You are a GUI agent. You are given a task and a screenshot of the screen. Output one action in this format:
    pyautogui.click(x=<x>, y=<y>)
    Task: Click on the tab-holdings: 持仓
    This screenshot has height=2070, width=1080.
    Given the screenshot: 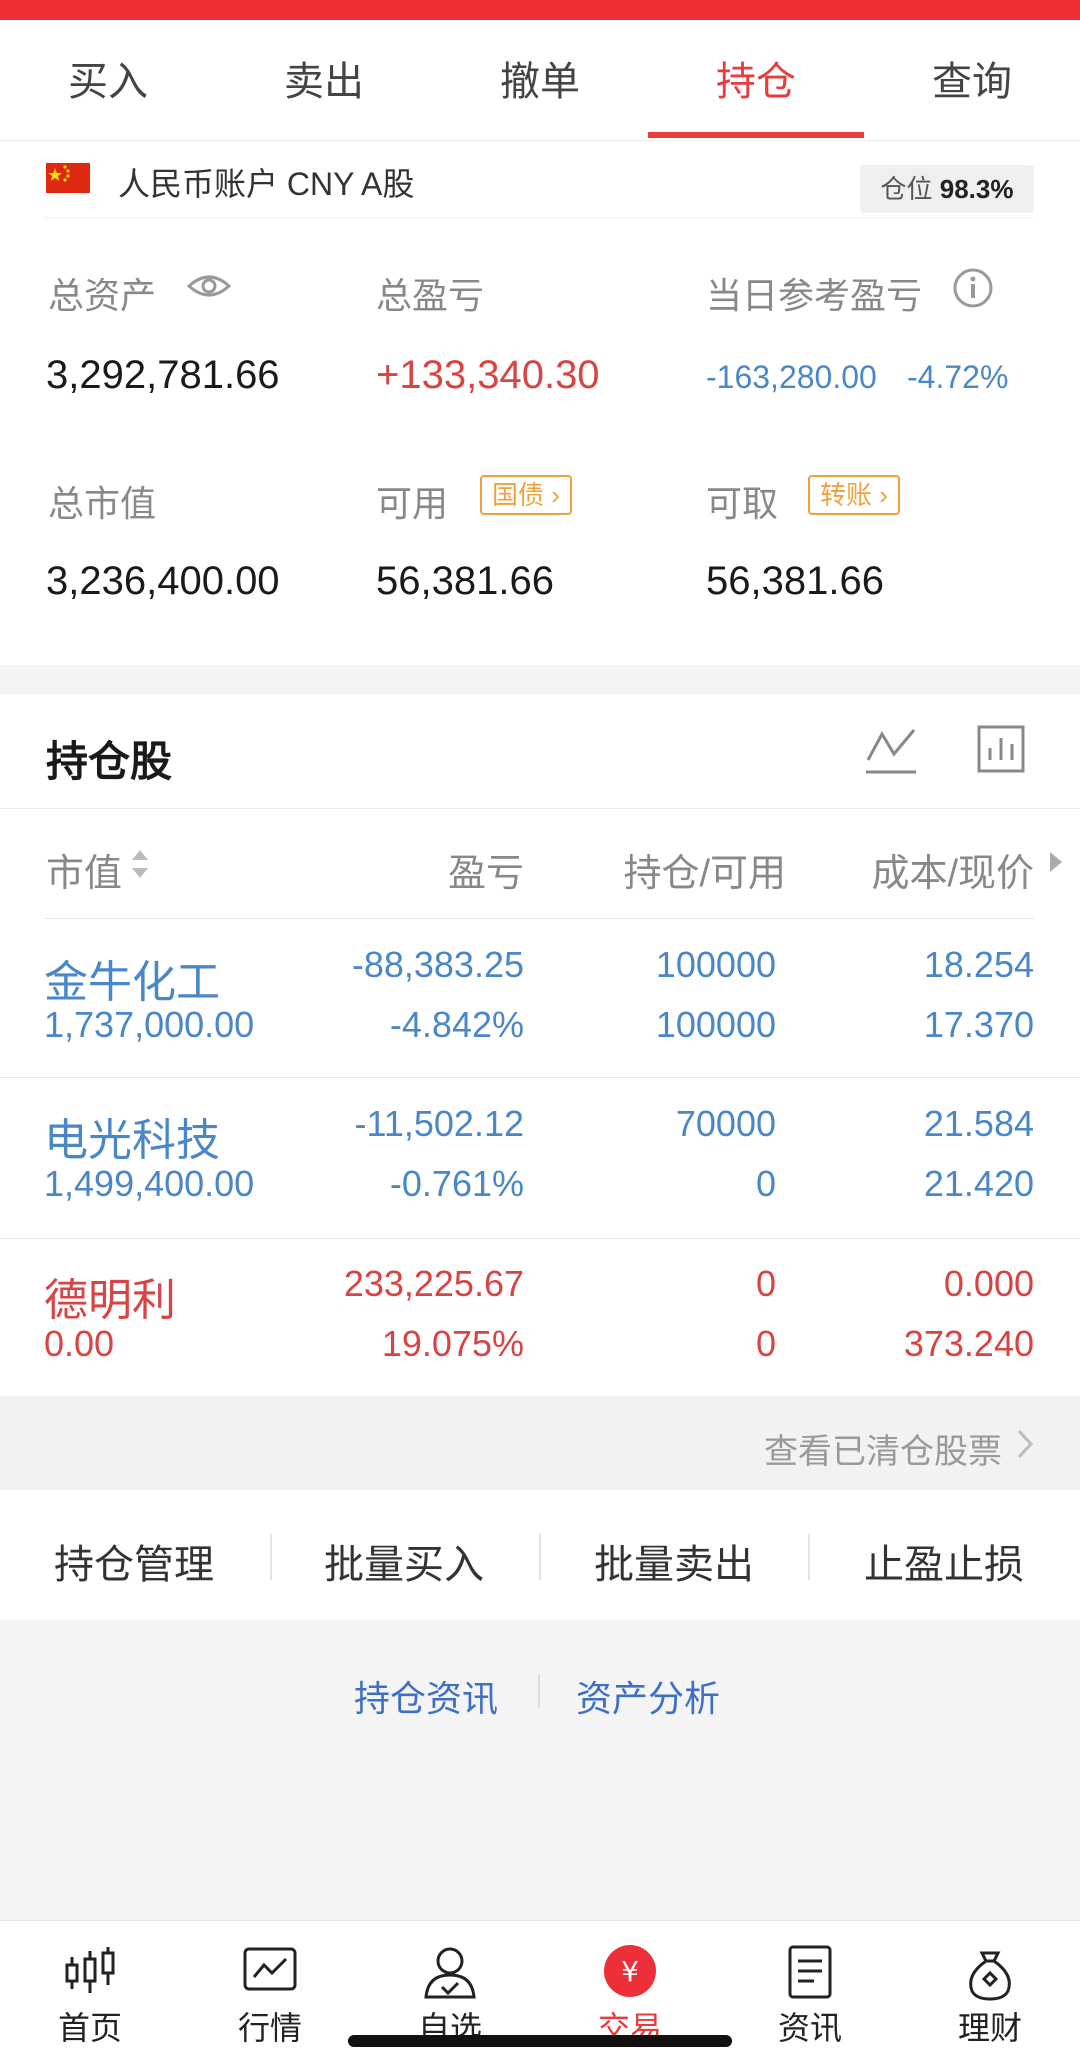 What is the action you would take?
    pyautogui.click(x=756, y=80)
    